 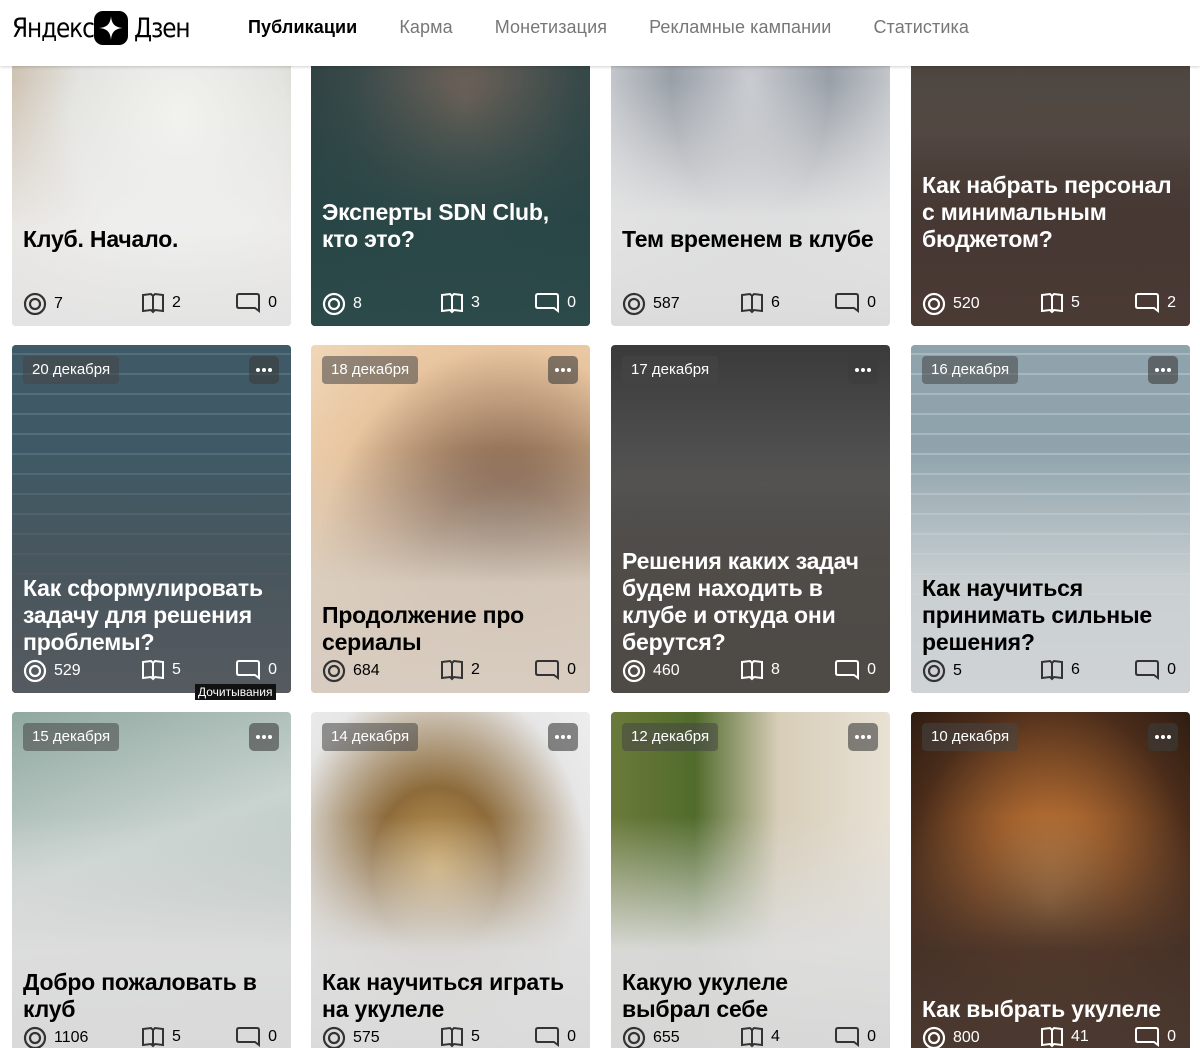 What do you see at coordinates (666, 303) in the screenshot?
I see `views-count: 587` at bounding box center [666, 303].